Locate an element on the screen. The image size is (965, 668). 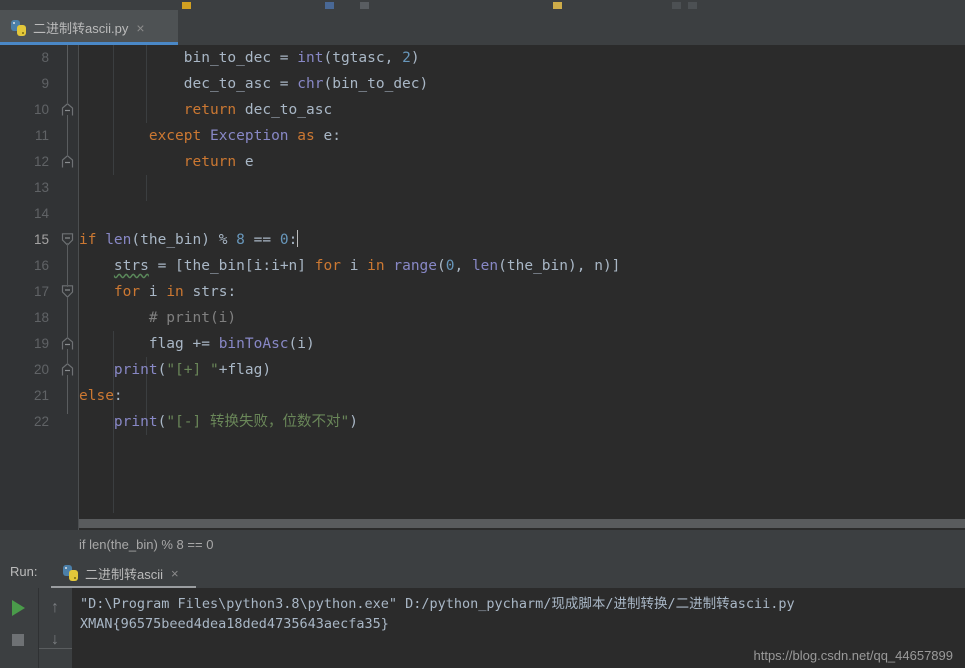
editor-tab-binary-to-ascii: 二进制转ascii.py × is located at coordinates (89, 27).